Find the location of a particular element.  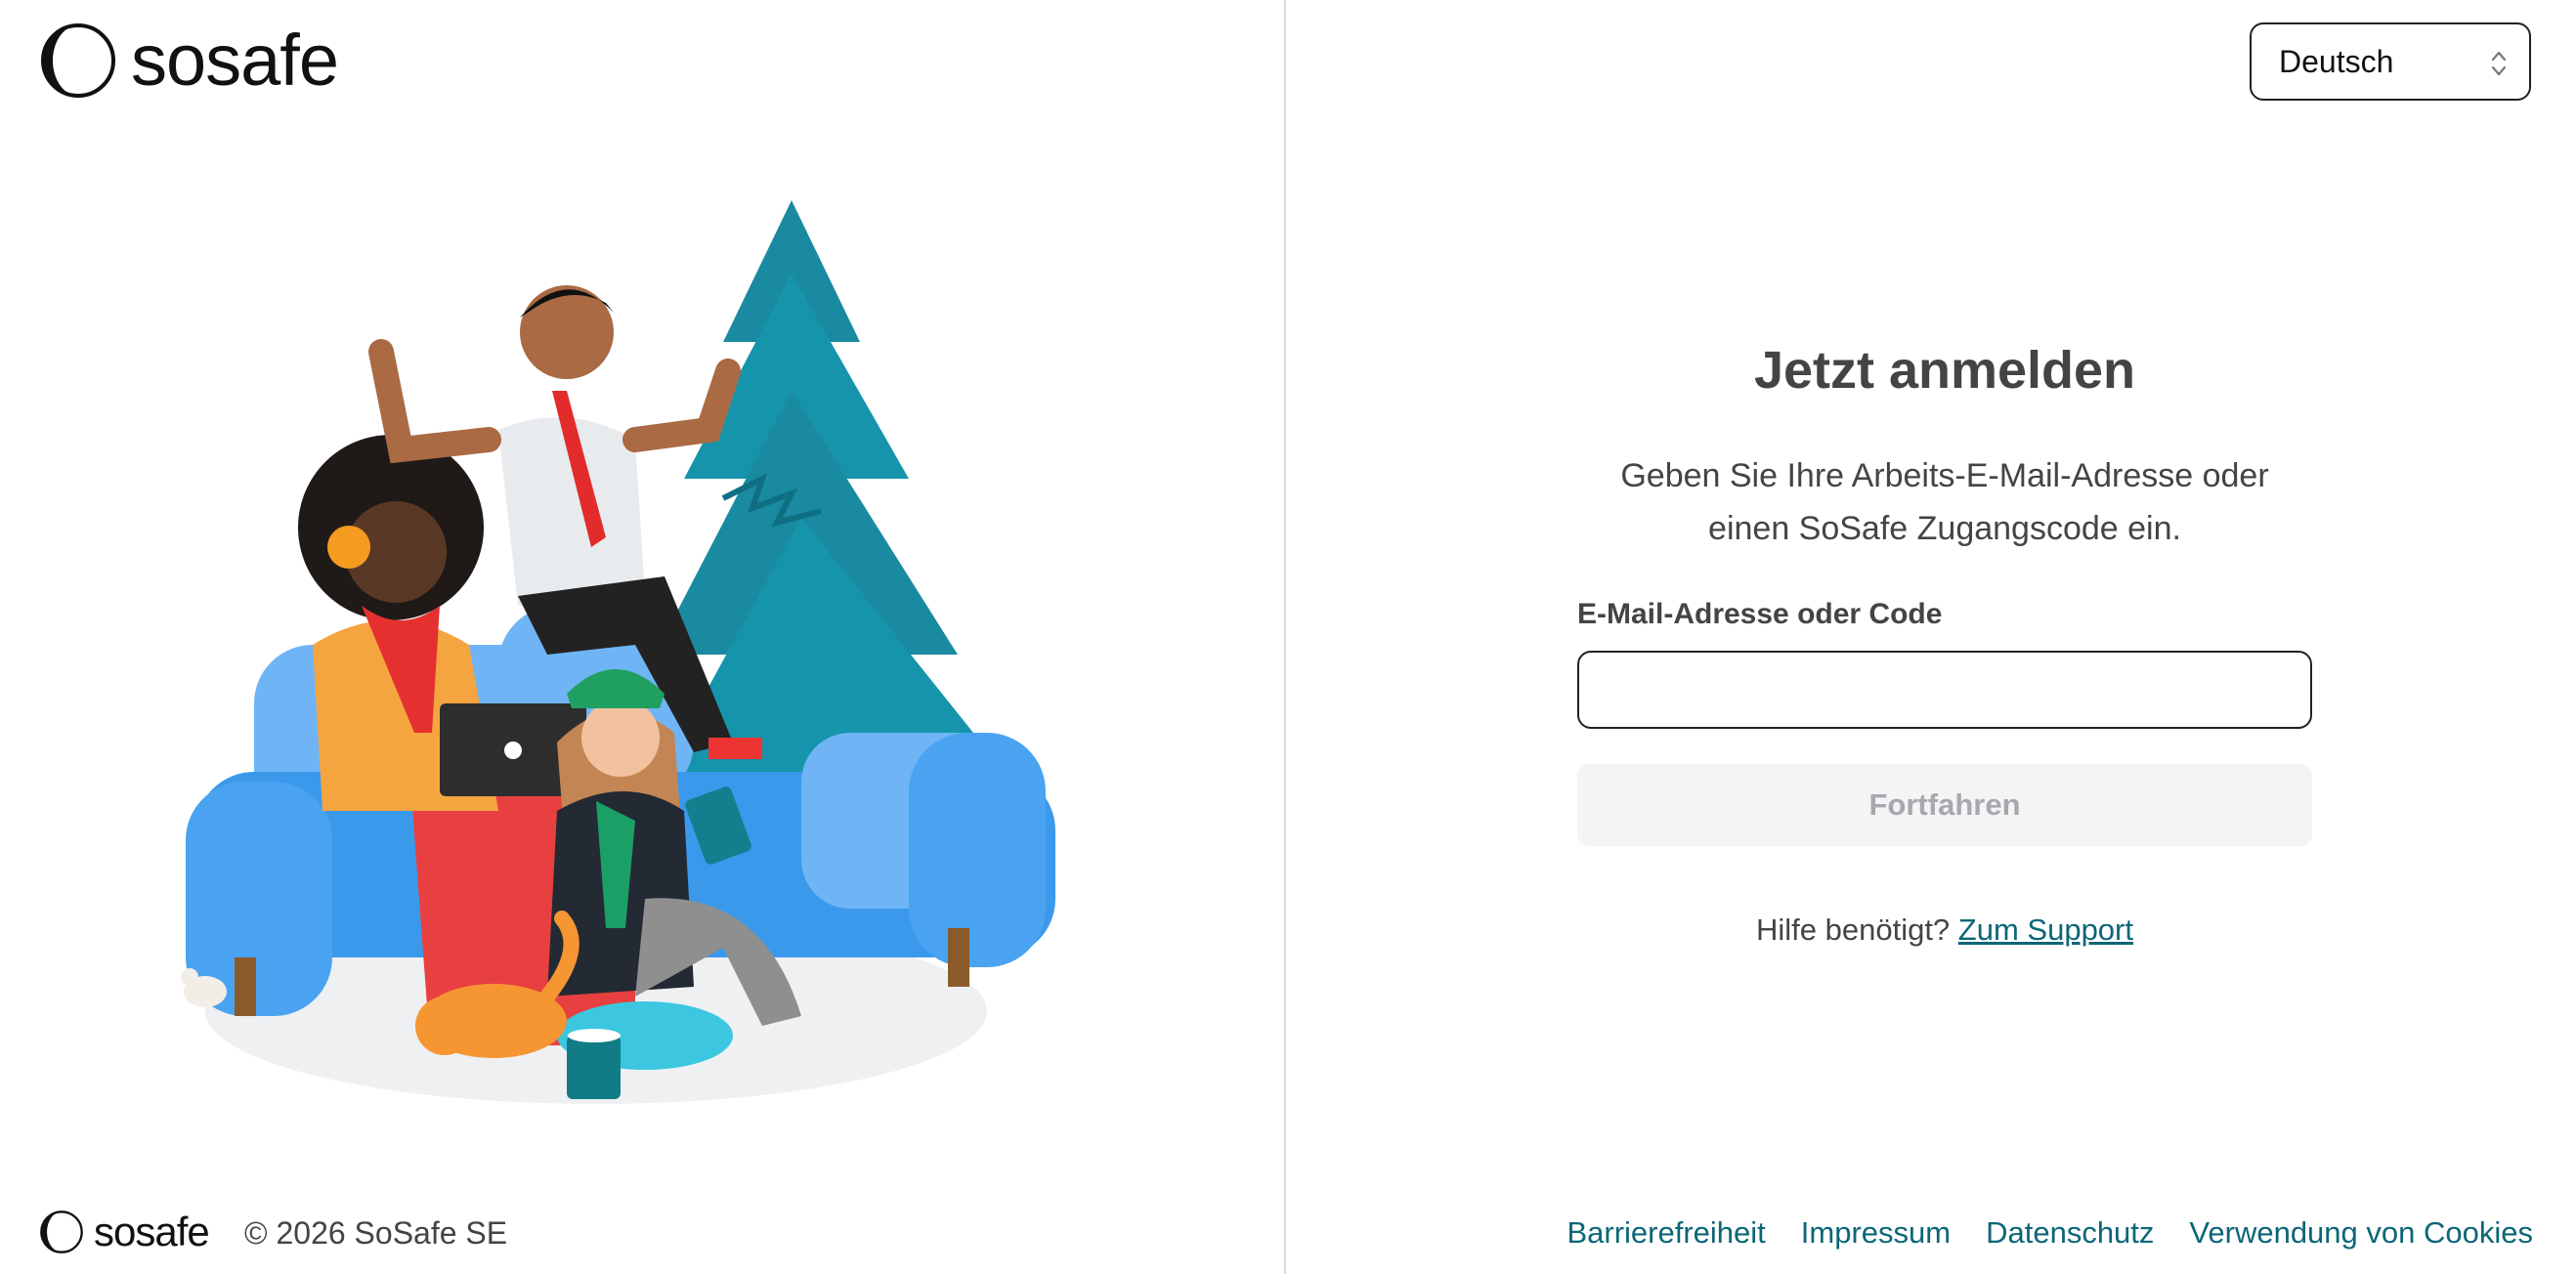

footer-brand-name: sosafe is located at coordinates (152, 1231).